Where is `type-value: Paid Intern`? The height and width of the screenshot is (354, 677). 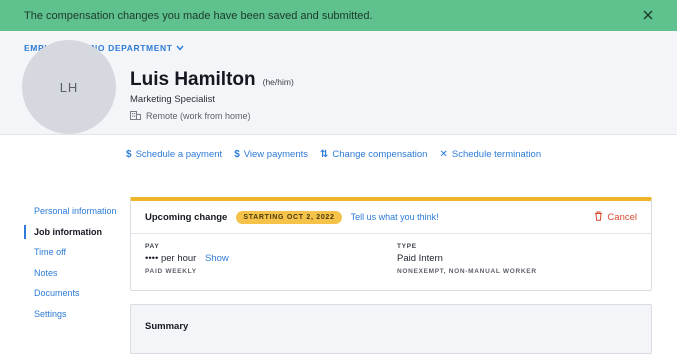 type-value: Paid Intern is located at coordinates (420, 258).